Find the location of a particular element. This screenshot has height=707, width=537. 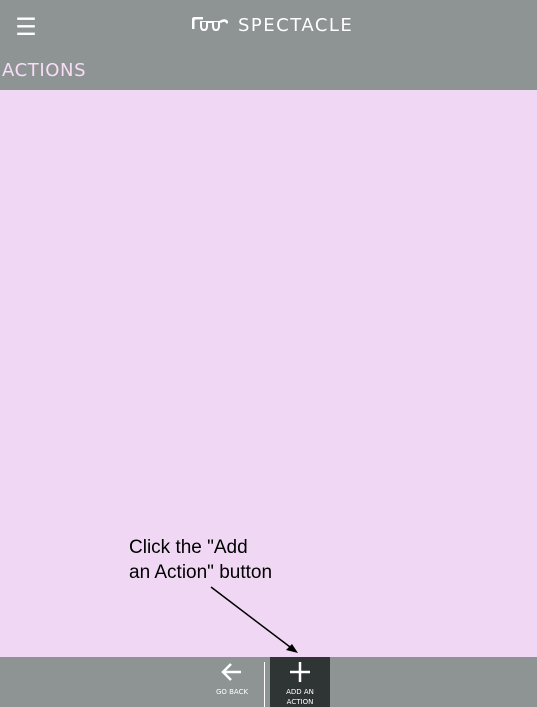

callout-arrow-icon is located at coordinates (254, 619).